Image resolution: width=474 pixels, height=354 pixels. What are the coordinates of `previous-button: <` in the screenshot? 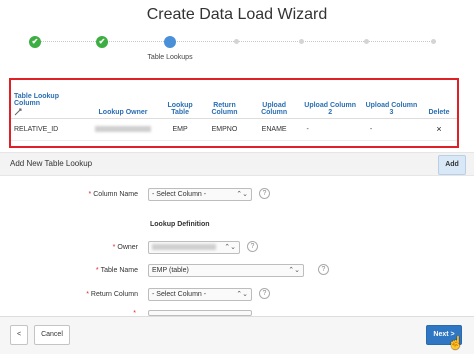 It's located at (19, 335).